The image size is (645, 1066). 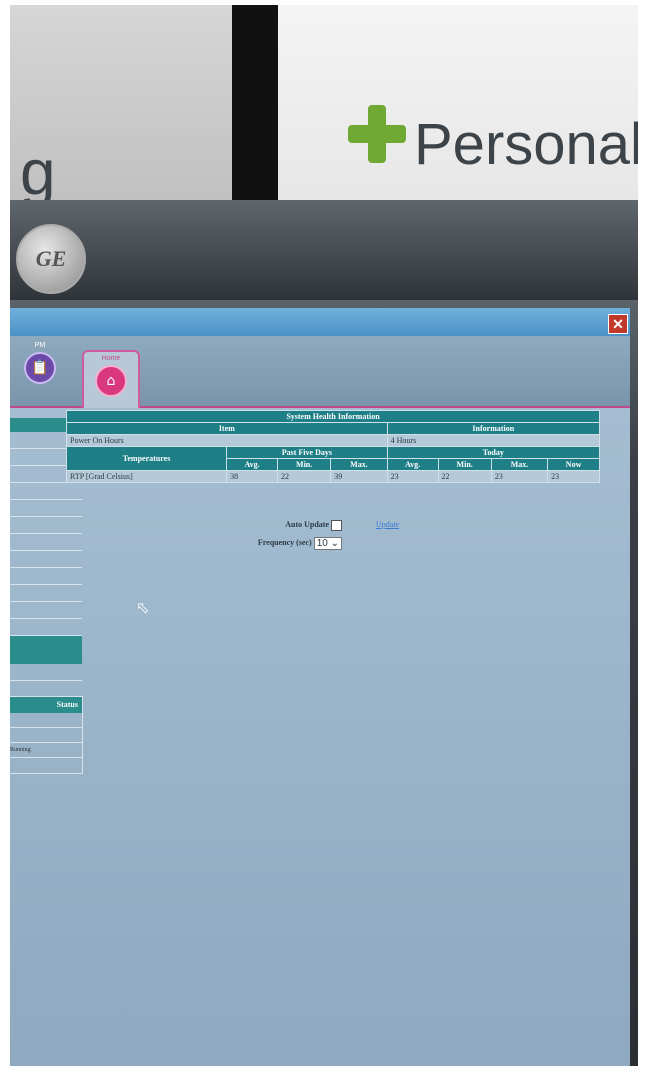 What do you see at coordinates (464, 464) in the screenshot?
I see `today-min-header: Min.` at bounding box center [464, 464].